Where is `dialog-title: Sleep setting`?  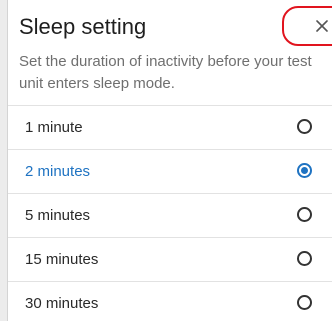 dialog-title: Sleep setting is located at coordinates (83, 26).